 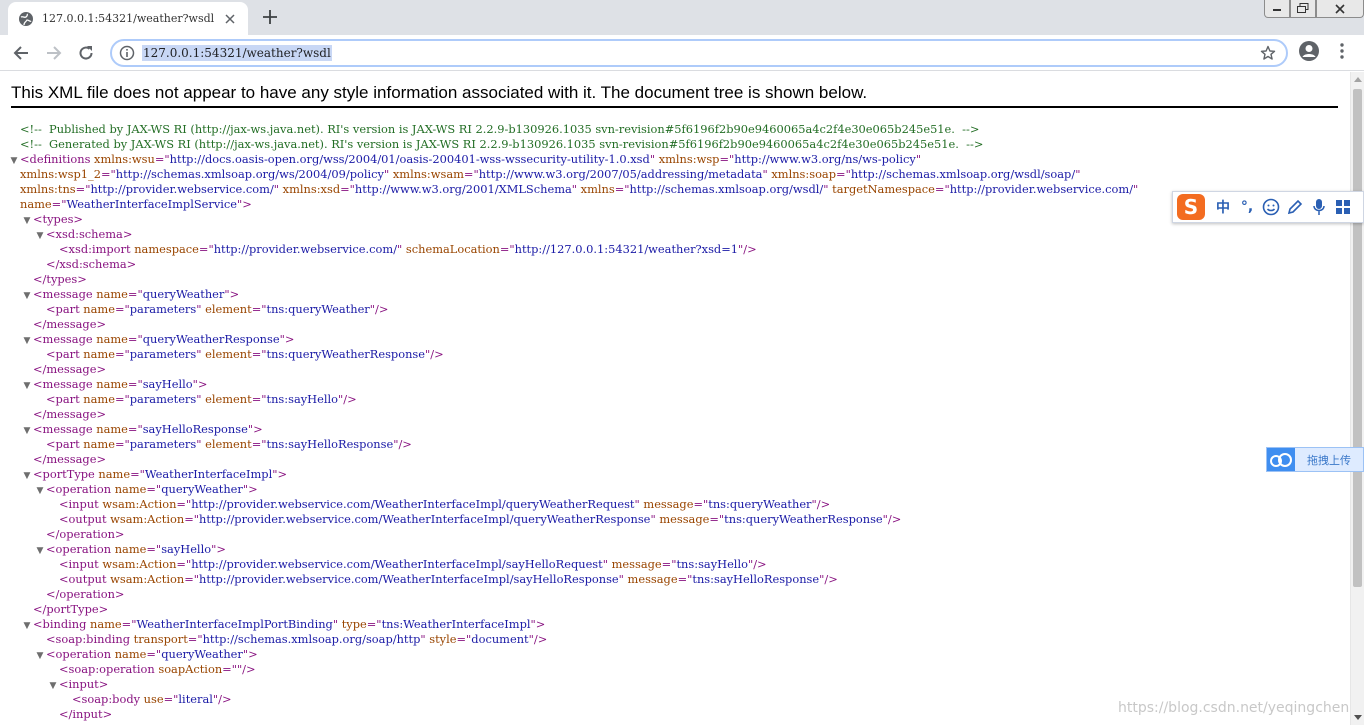 I want to click on address-bar: 127.0.0.1:54321/weather?wsdl, so click(x=699, y=53).